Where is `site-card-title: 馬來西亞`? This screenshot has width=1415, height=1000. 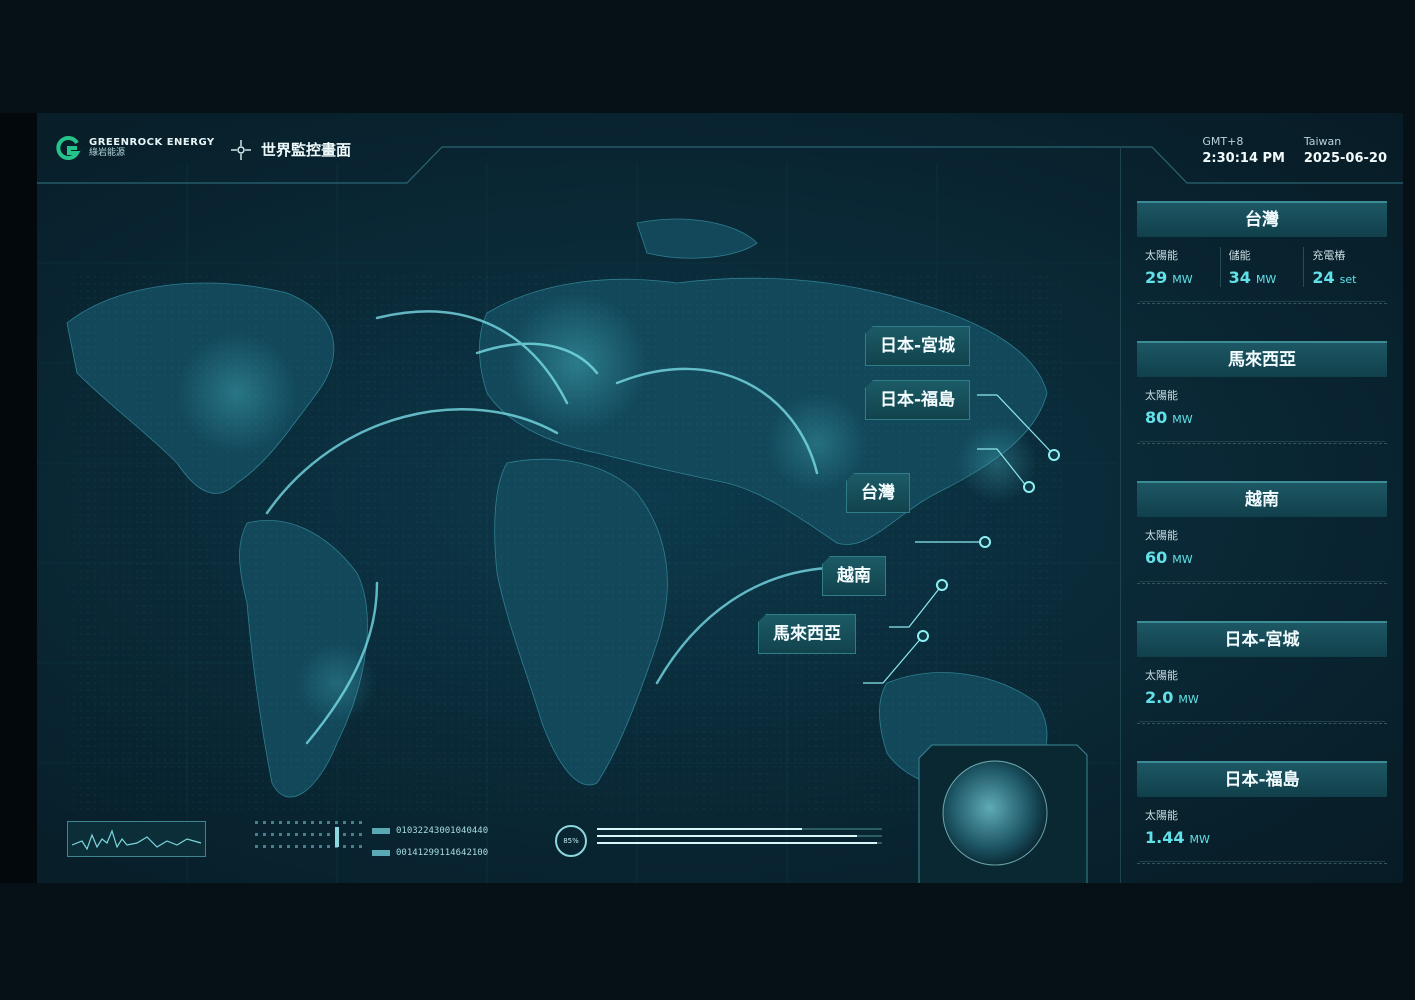
site-card-title: 馬來西亞 is located at coordinates (1262, 359).